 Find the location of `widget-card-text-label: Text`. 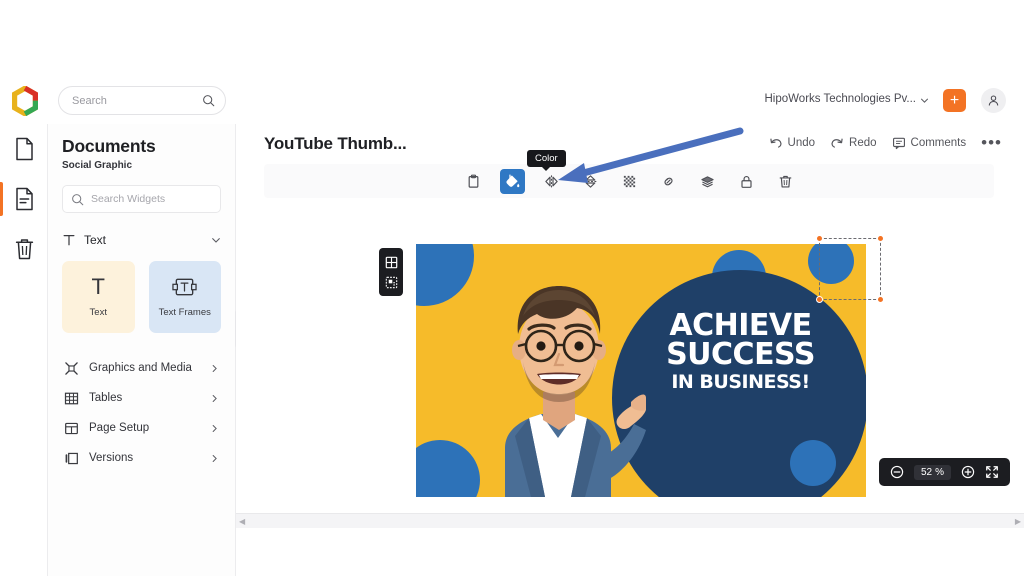

widget-card-text-label: Text is located at coordinates (98, 312).